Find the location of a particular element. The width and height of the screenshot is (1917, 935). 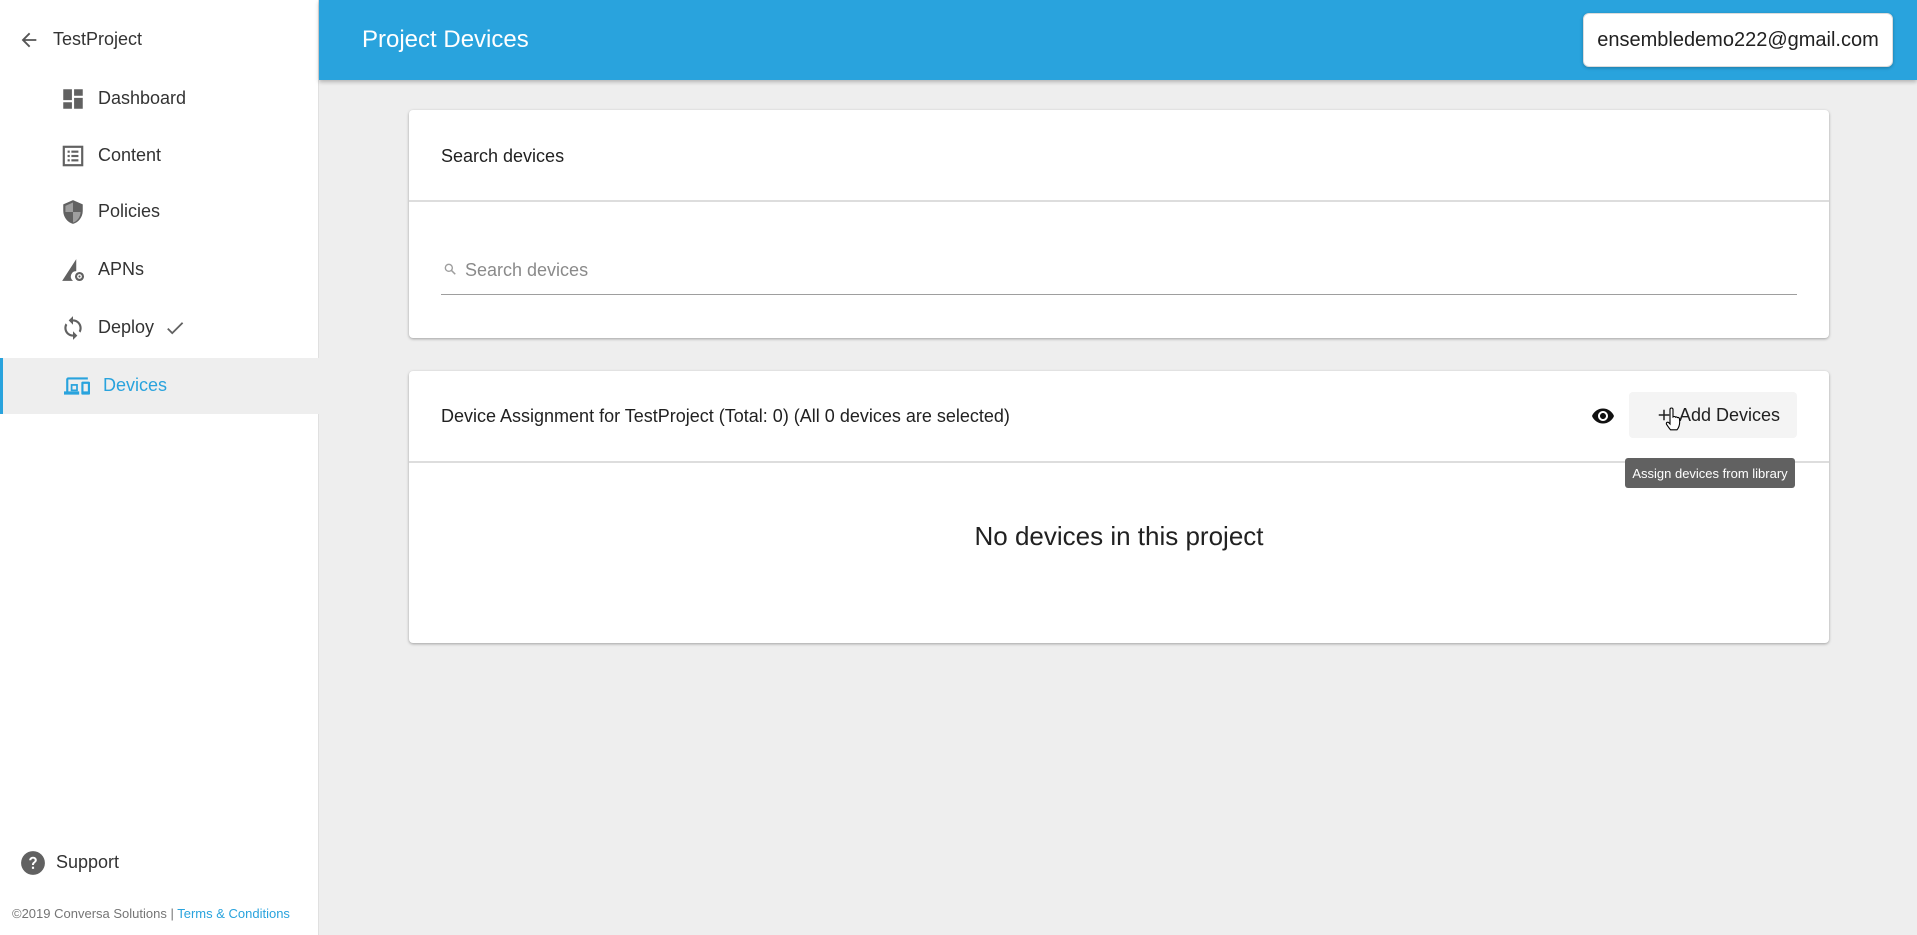

sidebar-item-dashboard: Dashboard is located at coordinates (159, 99).